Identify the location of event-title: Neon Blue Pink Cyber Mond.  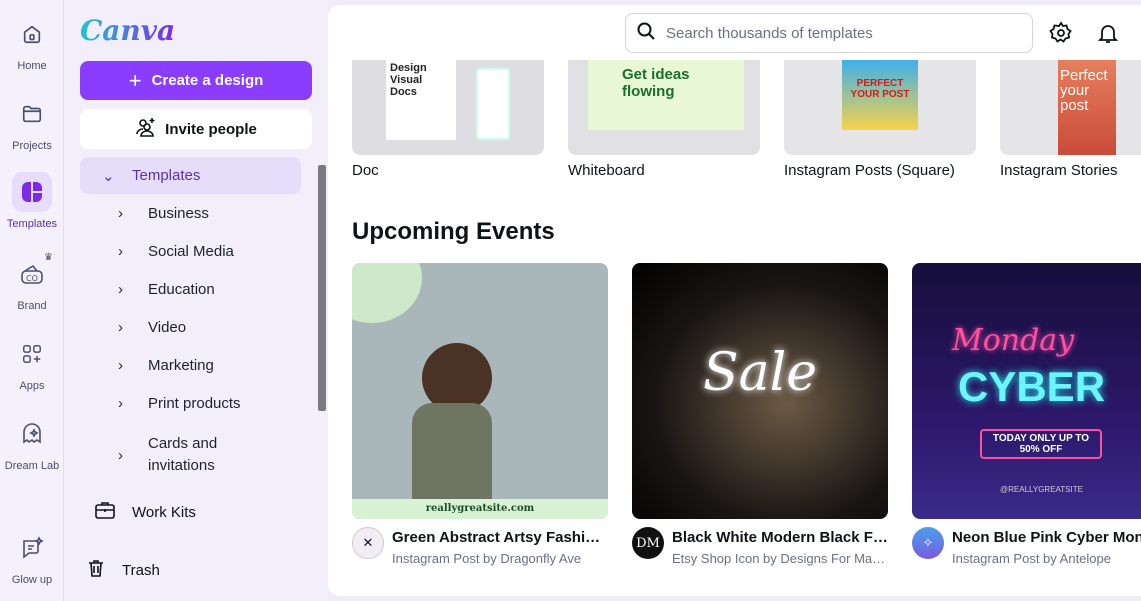
(1046, 537).